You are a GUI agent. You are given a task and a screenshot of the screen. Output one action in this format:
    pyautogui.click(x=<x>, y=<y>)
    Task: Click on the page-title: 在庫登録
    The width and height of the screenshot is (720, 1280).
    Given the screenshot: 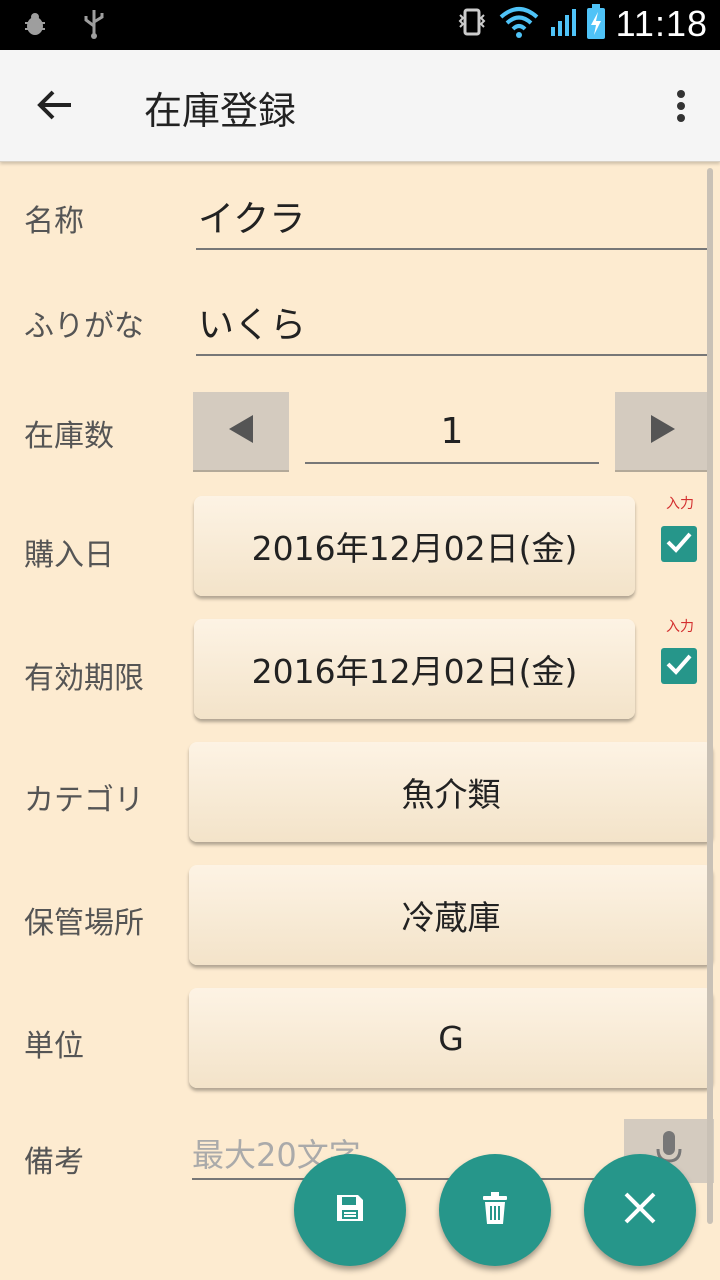 What is the action you would take?
    pyautogui.click(x=220, y=111)
    